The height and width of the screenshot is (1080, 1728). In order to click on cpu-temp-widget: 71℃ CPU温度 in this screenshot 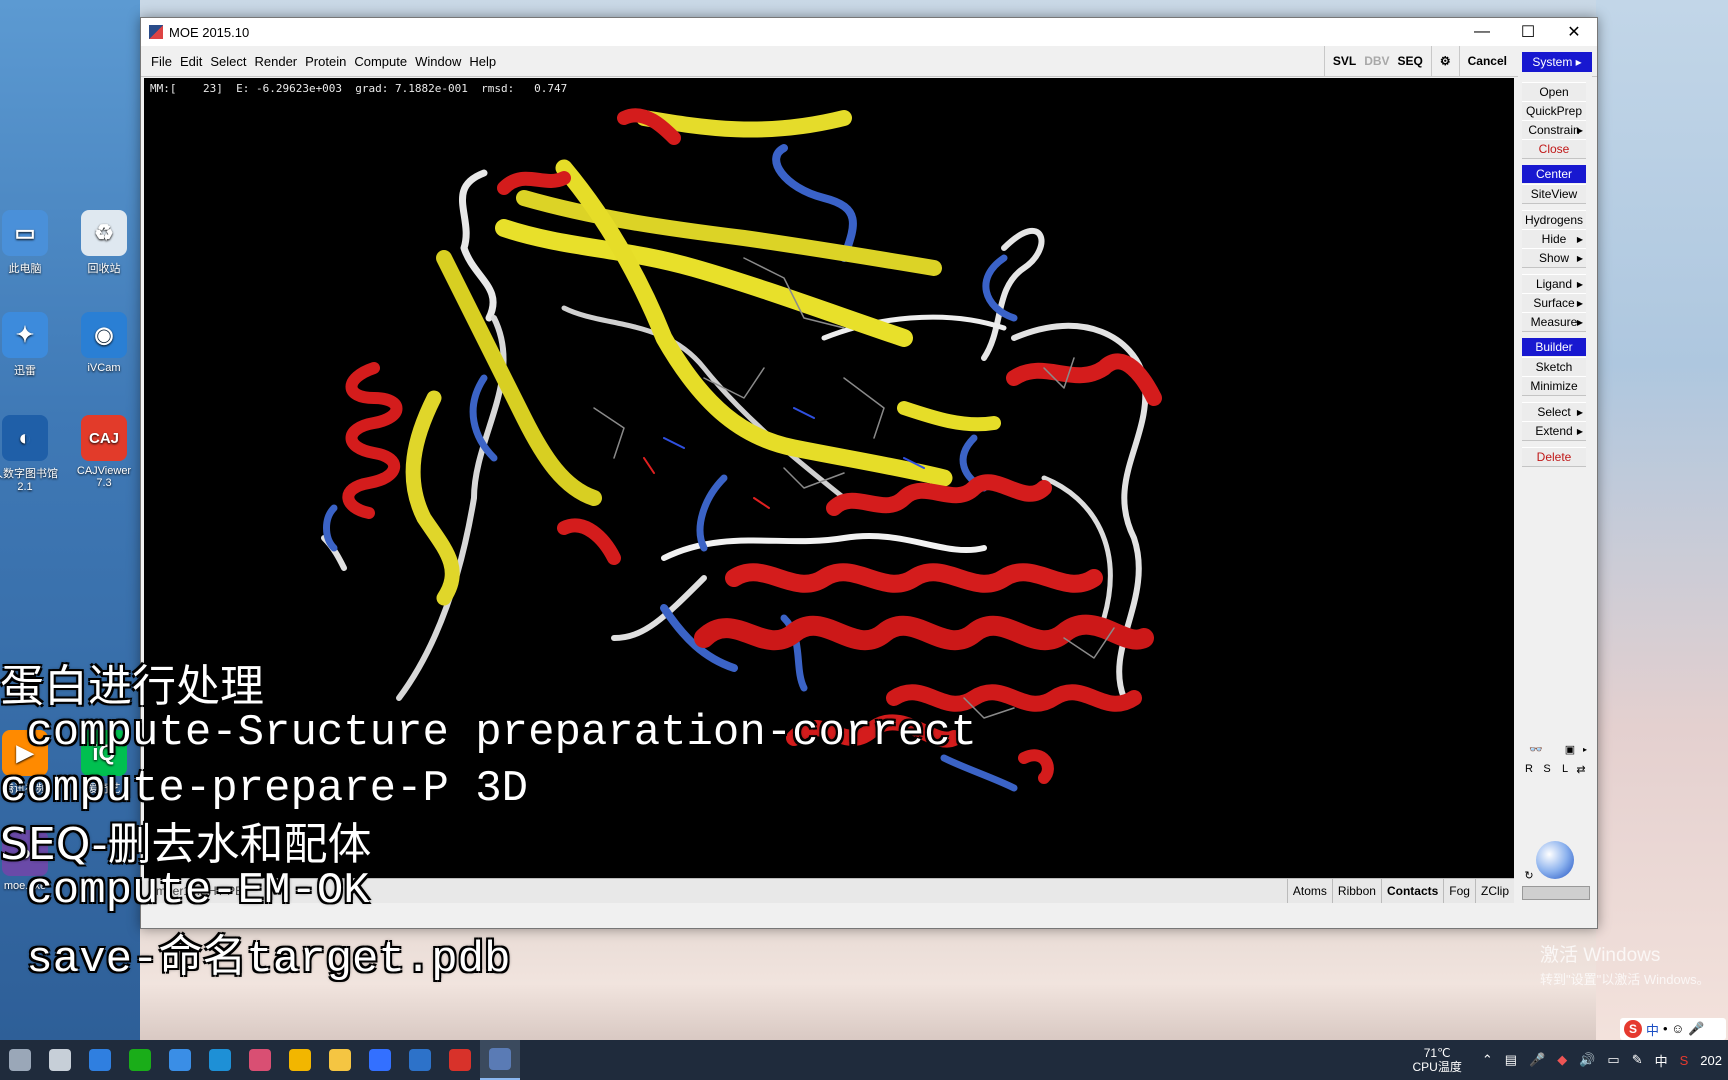, I will do `click(1436, 1060)`.